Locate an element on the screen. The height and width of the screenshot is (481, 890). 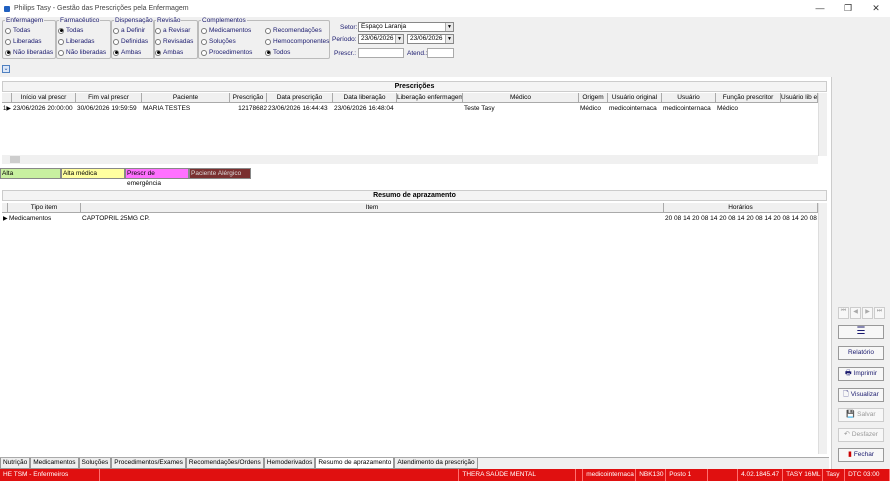
farm-liberadas-radio: Liberadas is located at coordinates (76, 41).